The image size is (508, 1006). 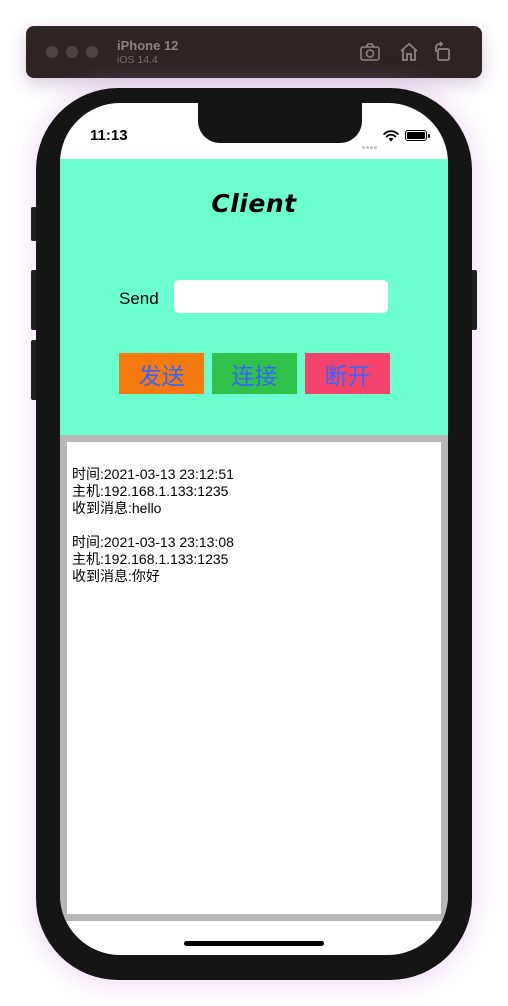 What do you see at coordinates (72, 52) in the screenshot?
I see `minimize-window-dot` at bounding box center [72, 52].